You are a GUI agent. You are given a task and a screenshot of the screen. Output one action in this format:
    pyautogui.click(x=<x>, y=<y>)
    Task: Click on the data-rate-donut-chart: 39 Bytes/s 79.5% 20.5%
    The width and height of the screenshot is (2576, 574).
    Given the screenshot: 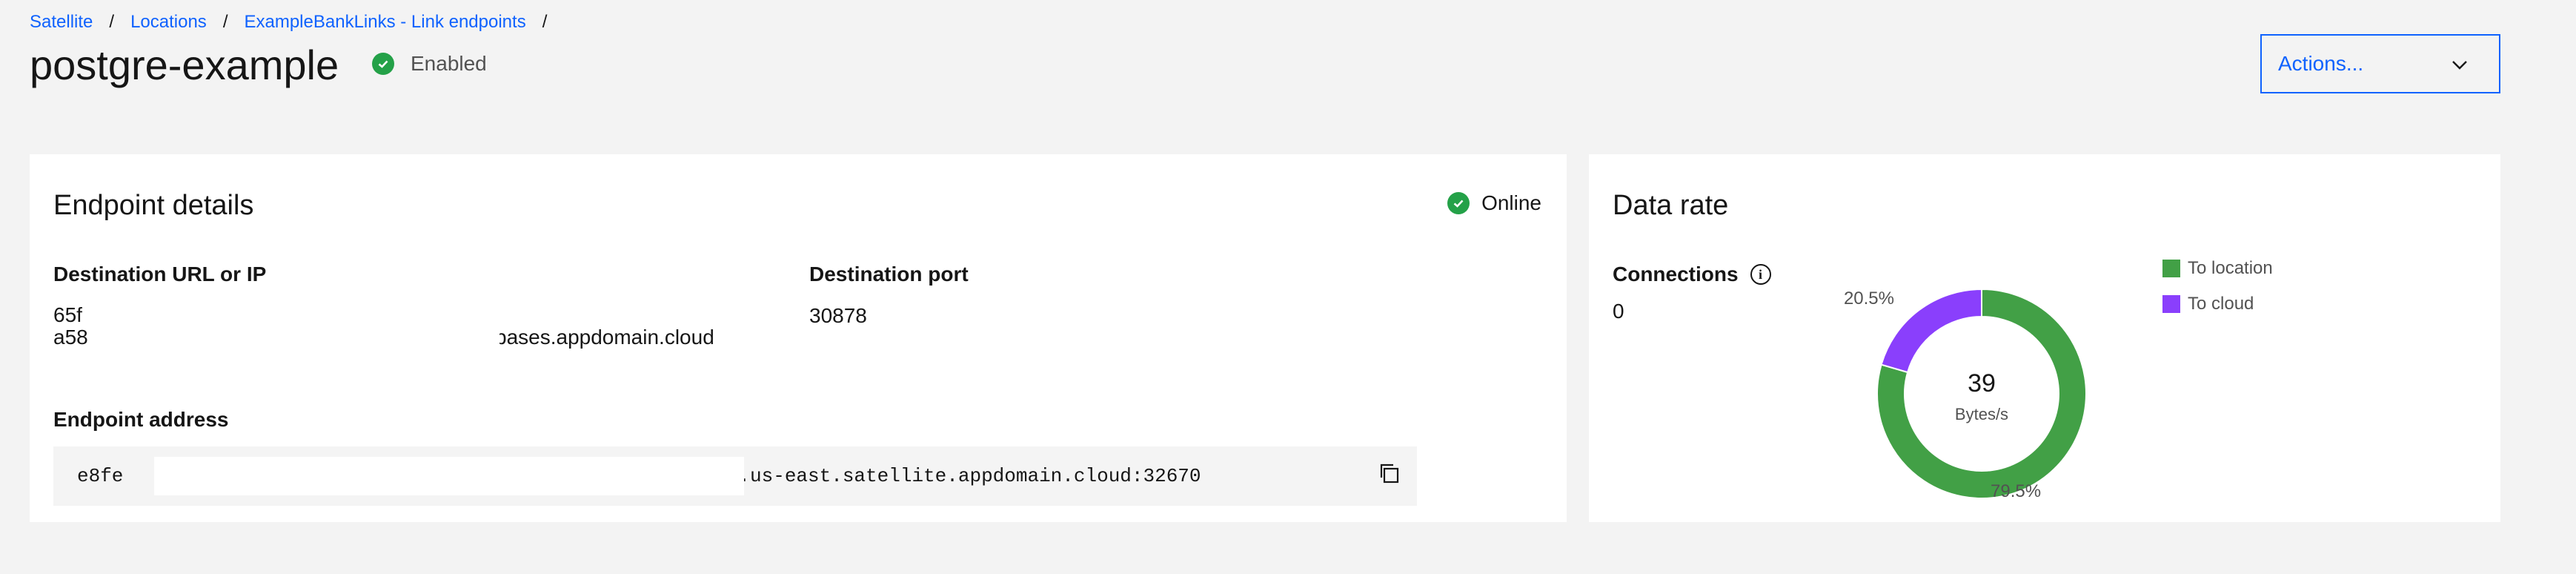 What is the action you would take?
    pyautogui.click(x=1965, y=394)
    